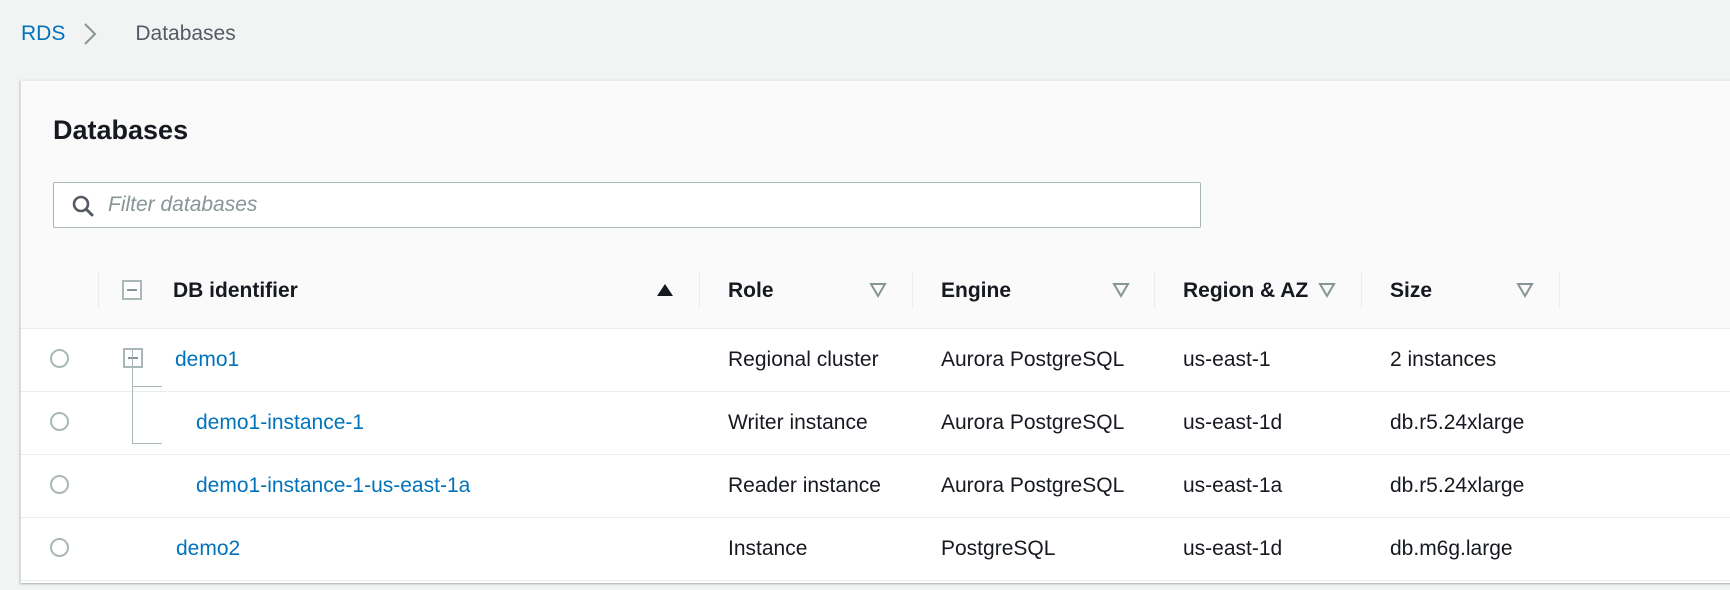 This screenshot has width=1730, height=590. I want to click on breadcrumb-current: Databases, so click(185, 33).